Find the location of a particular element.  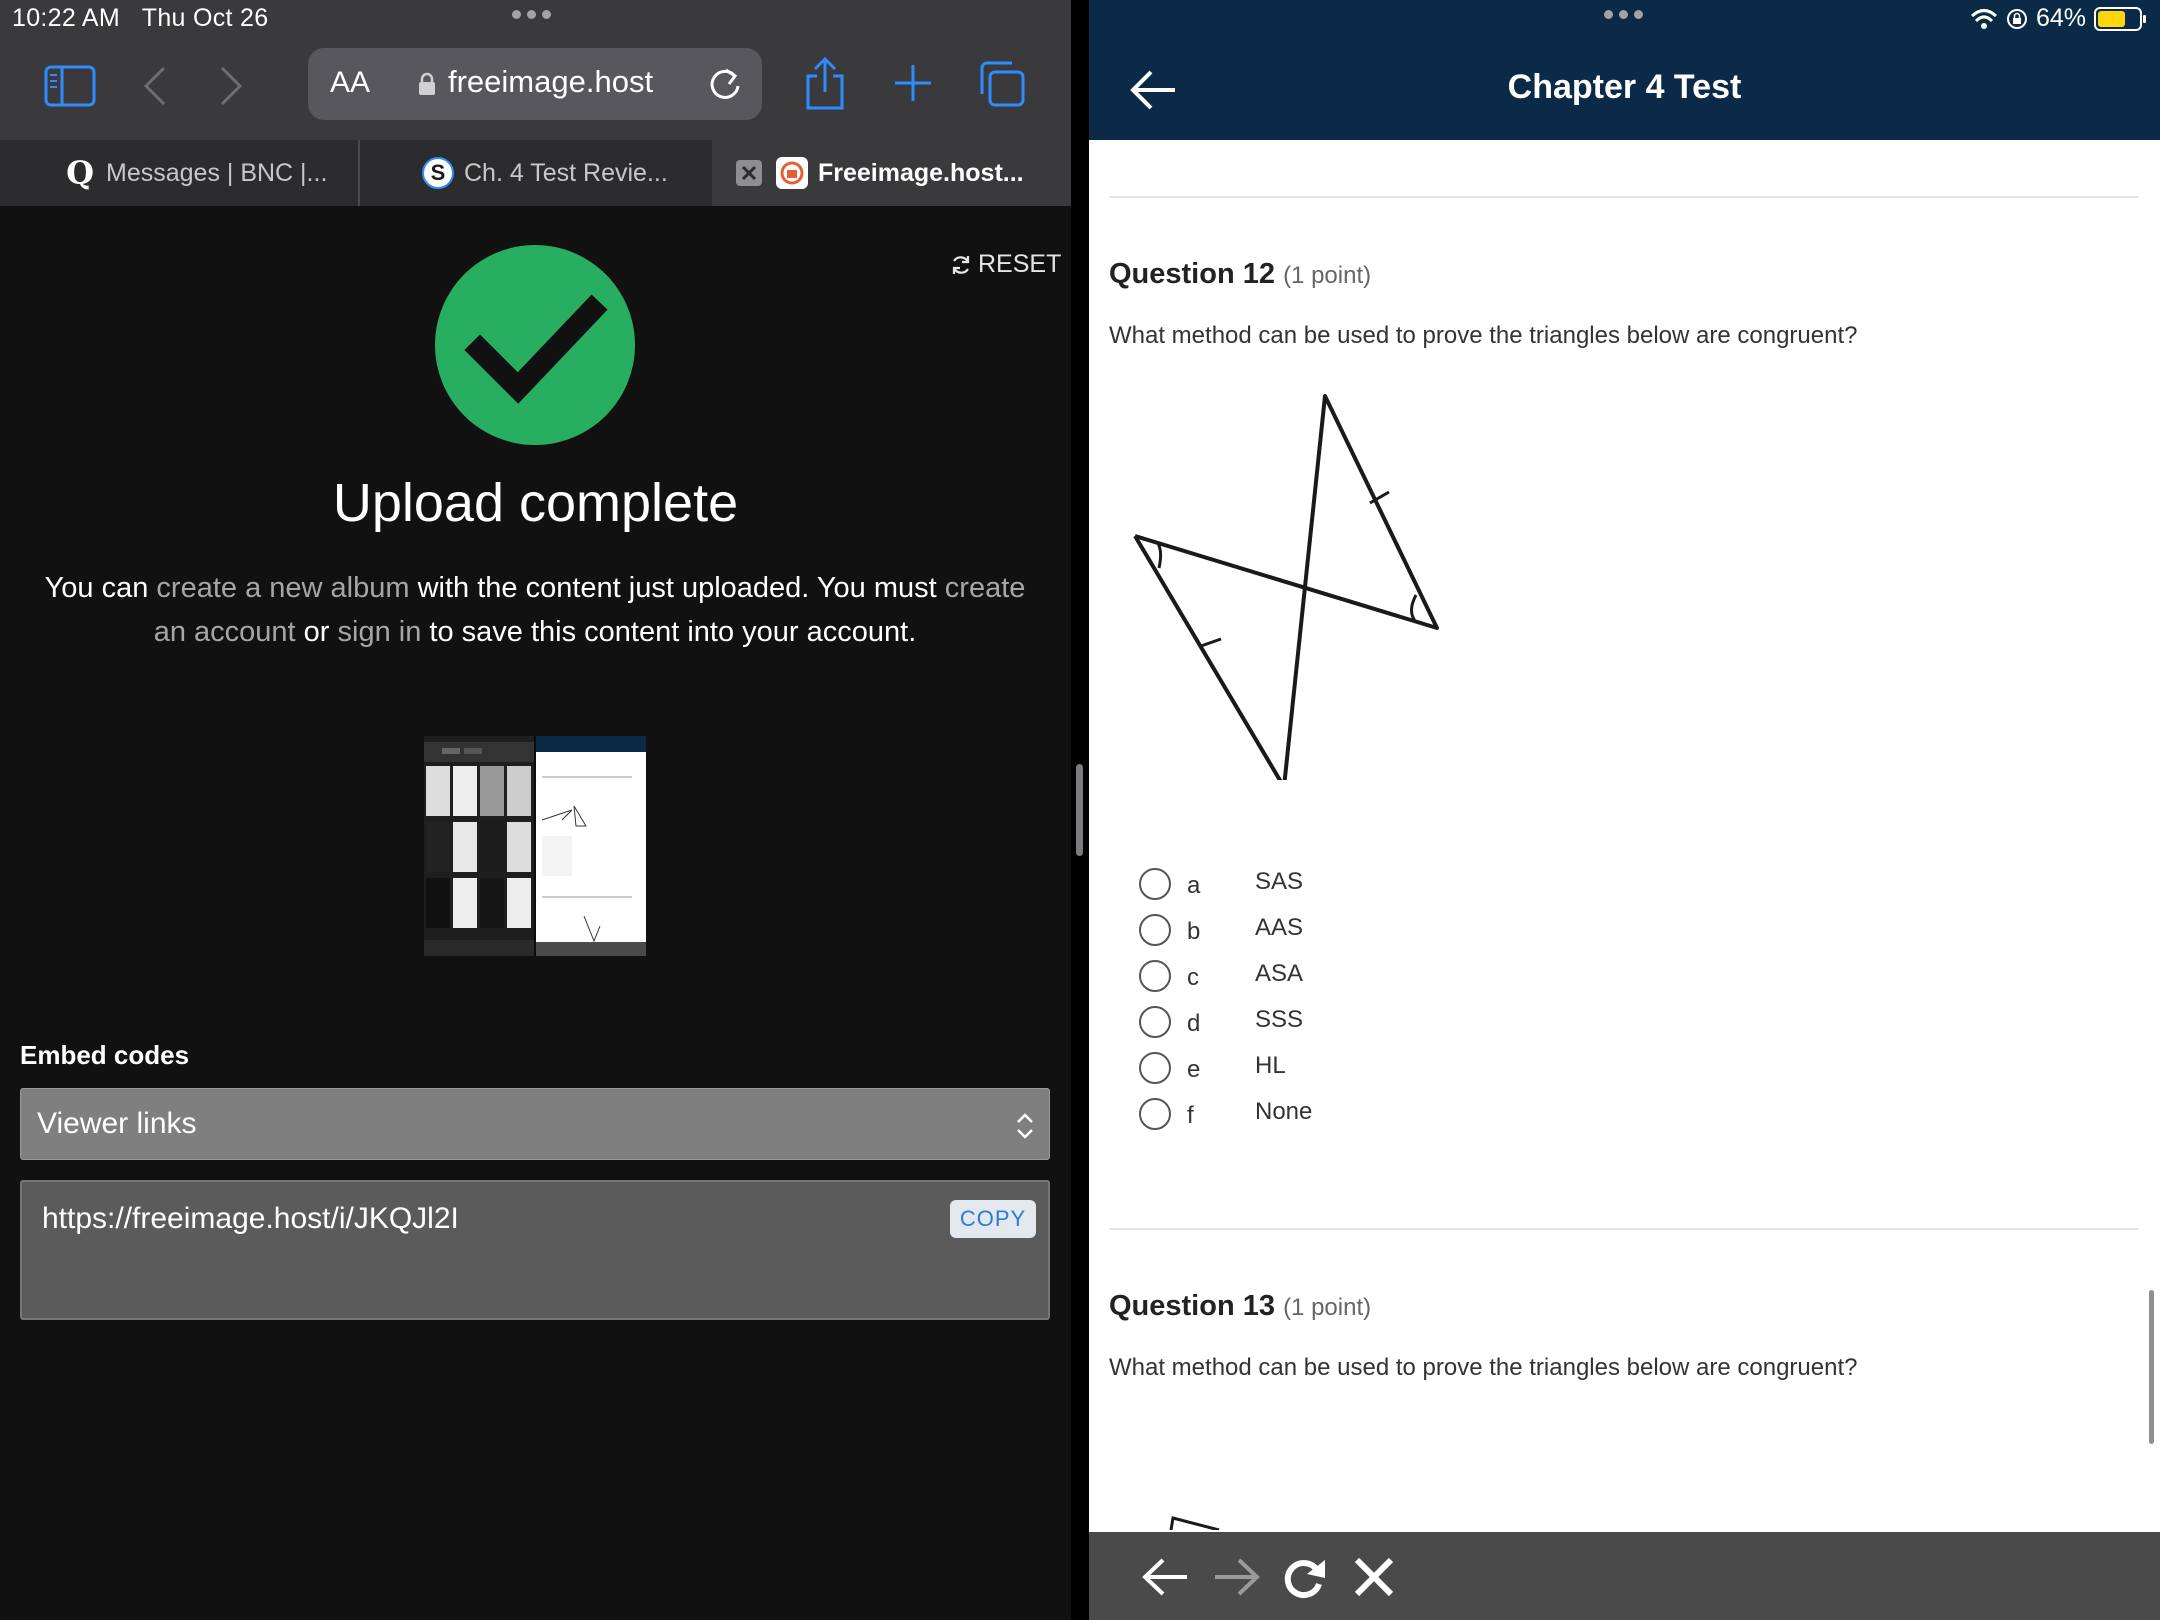

wifi-icon is located at coordinates (1983, 18).